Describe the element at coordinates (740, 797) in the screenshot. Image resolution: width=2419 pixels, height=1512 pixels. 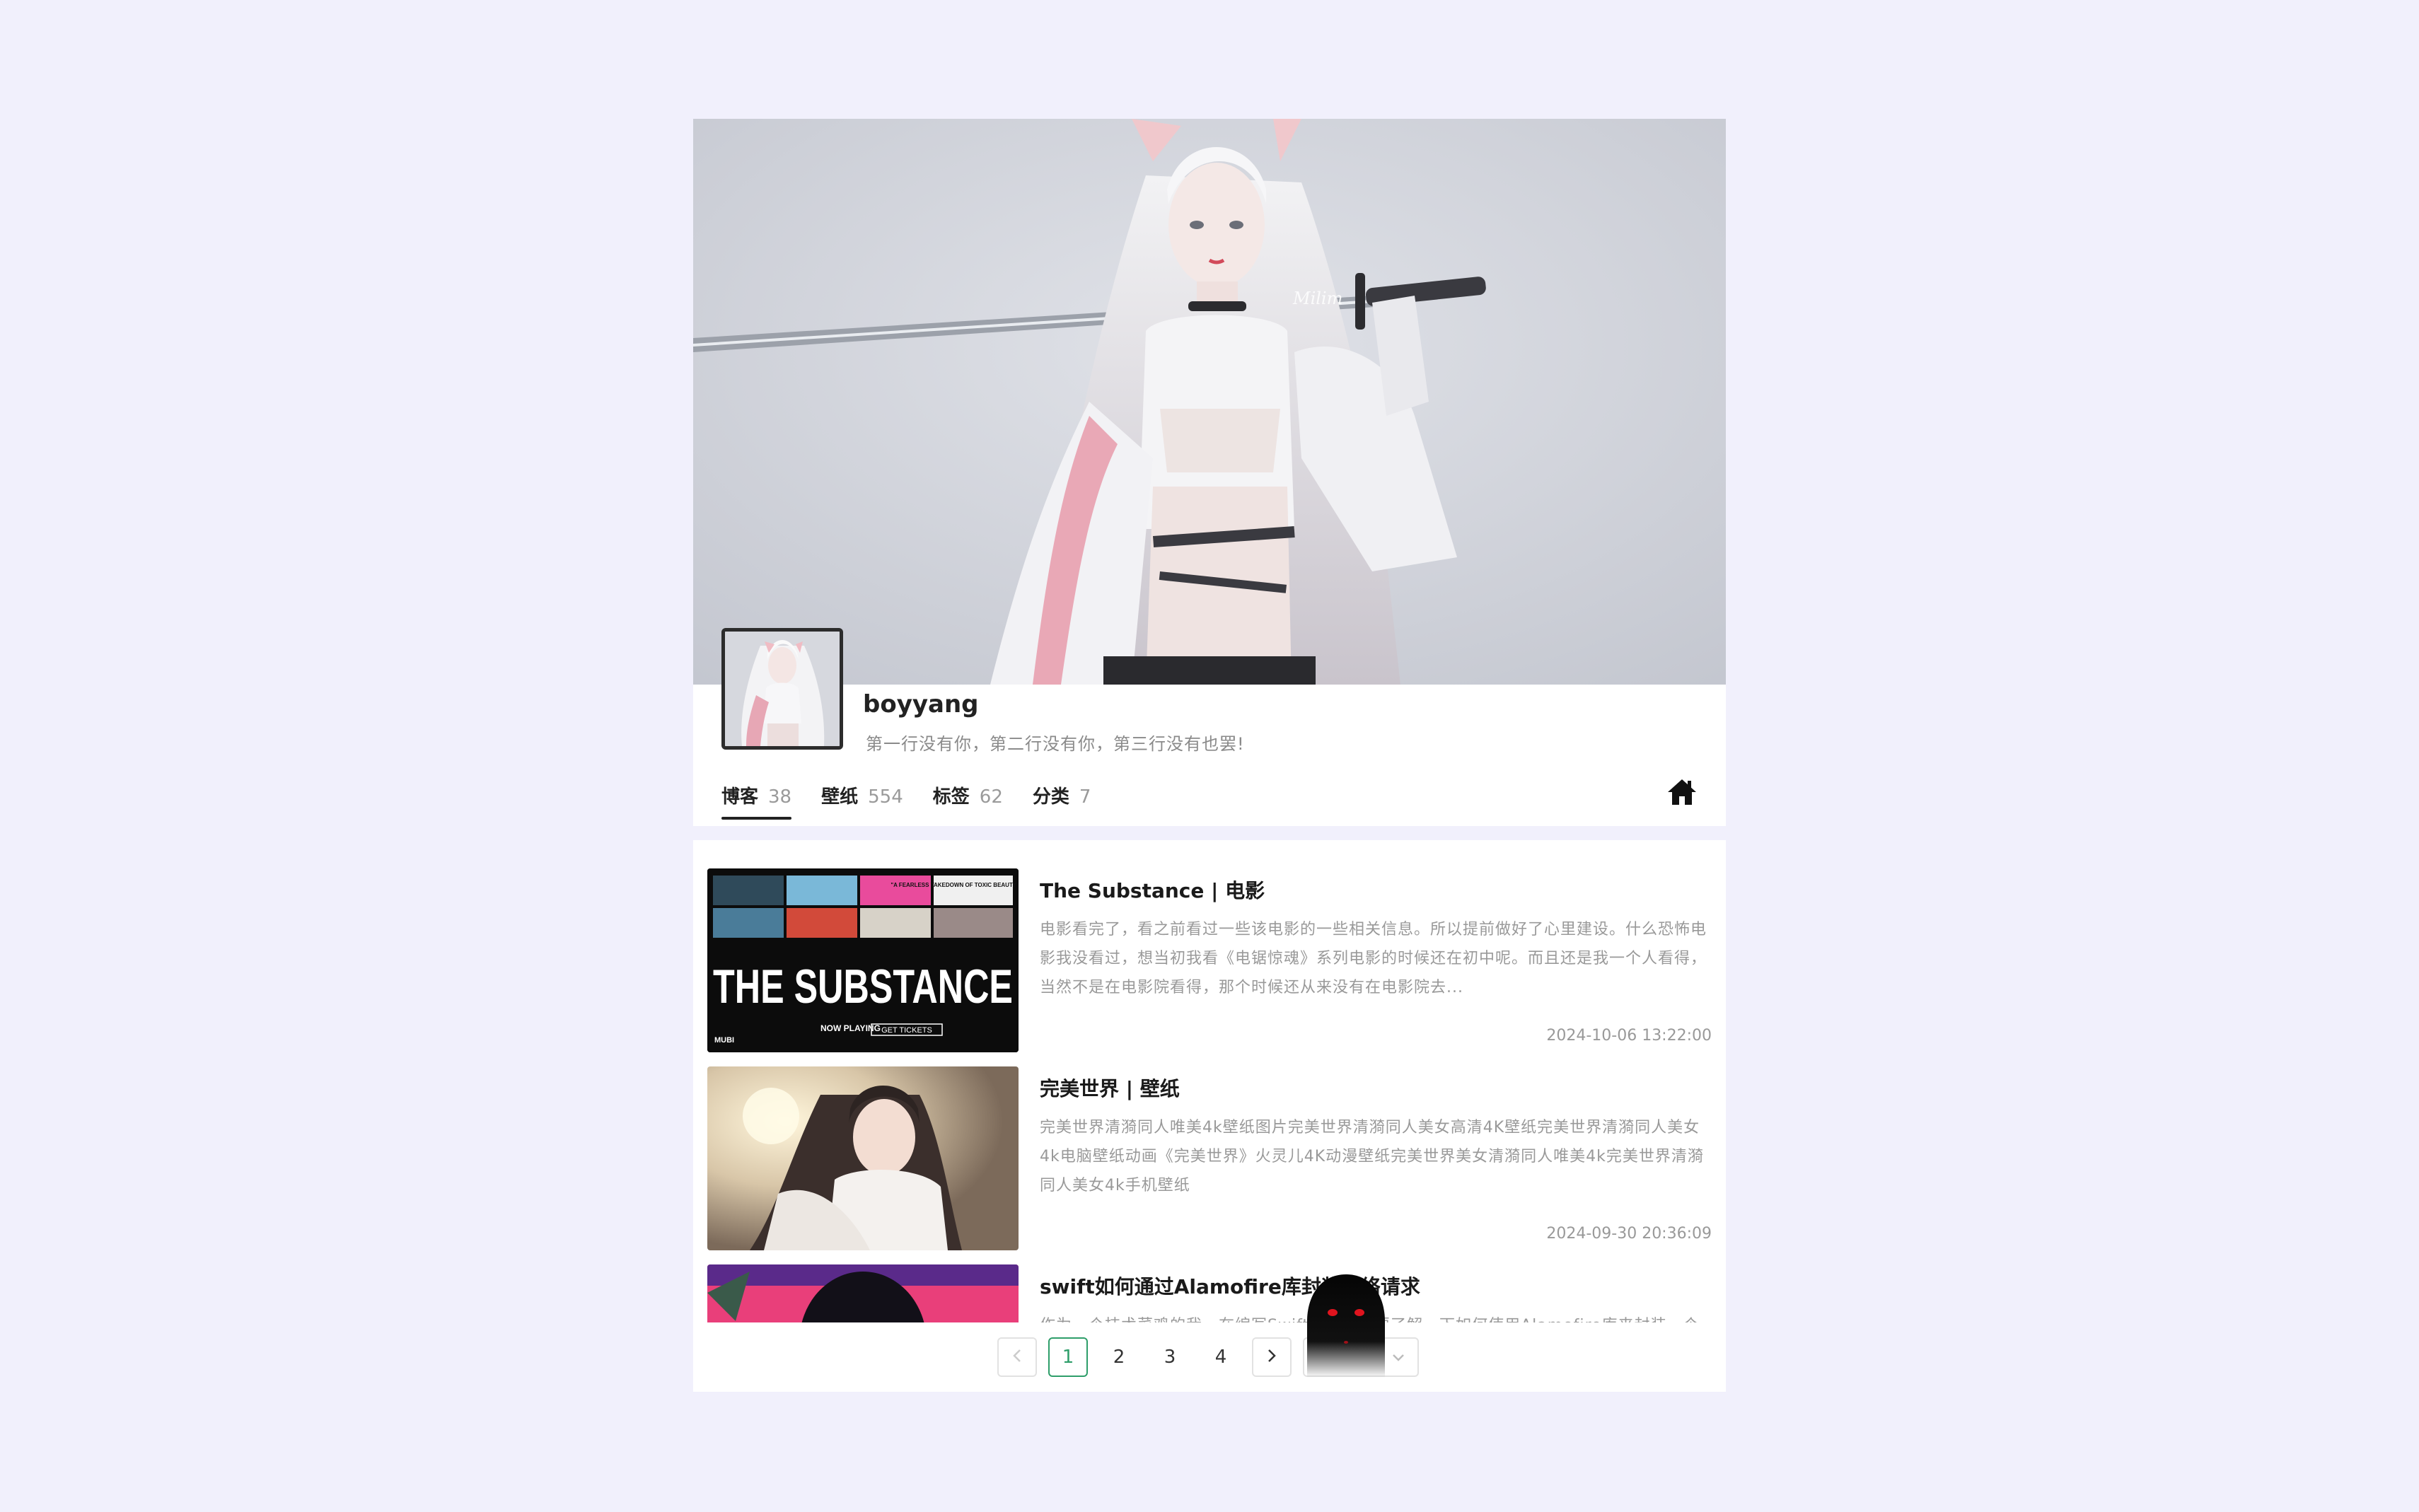
I see `tab-blog-label: 博客` at that location.